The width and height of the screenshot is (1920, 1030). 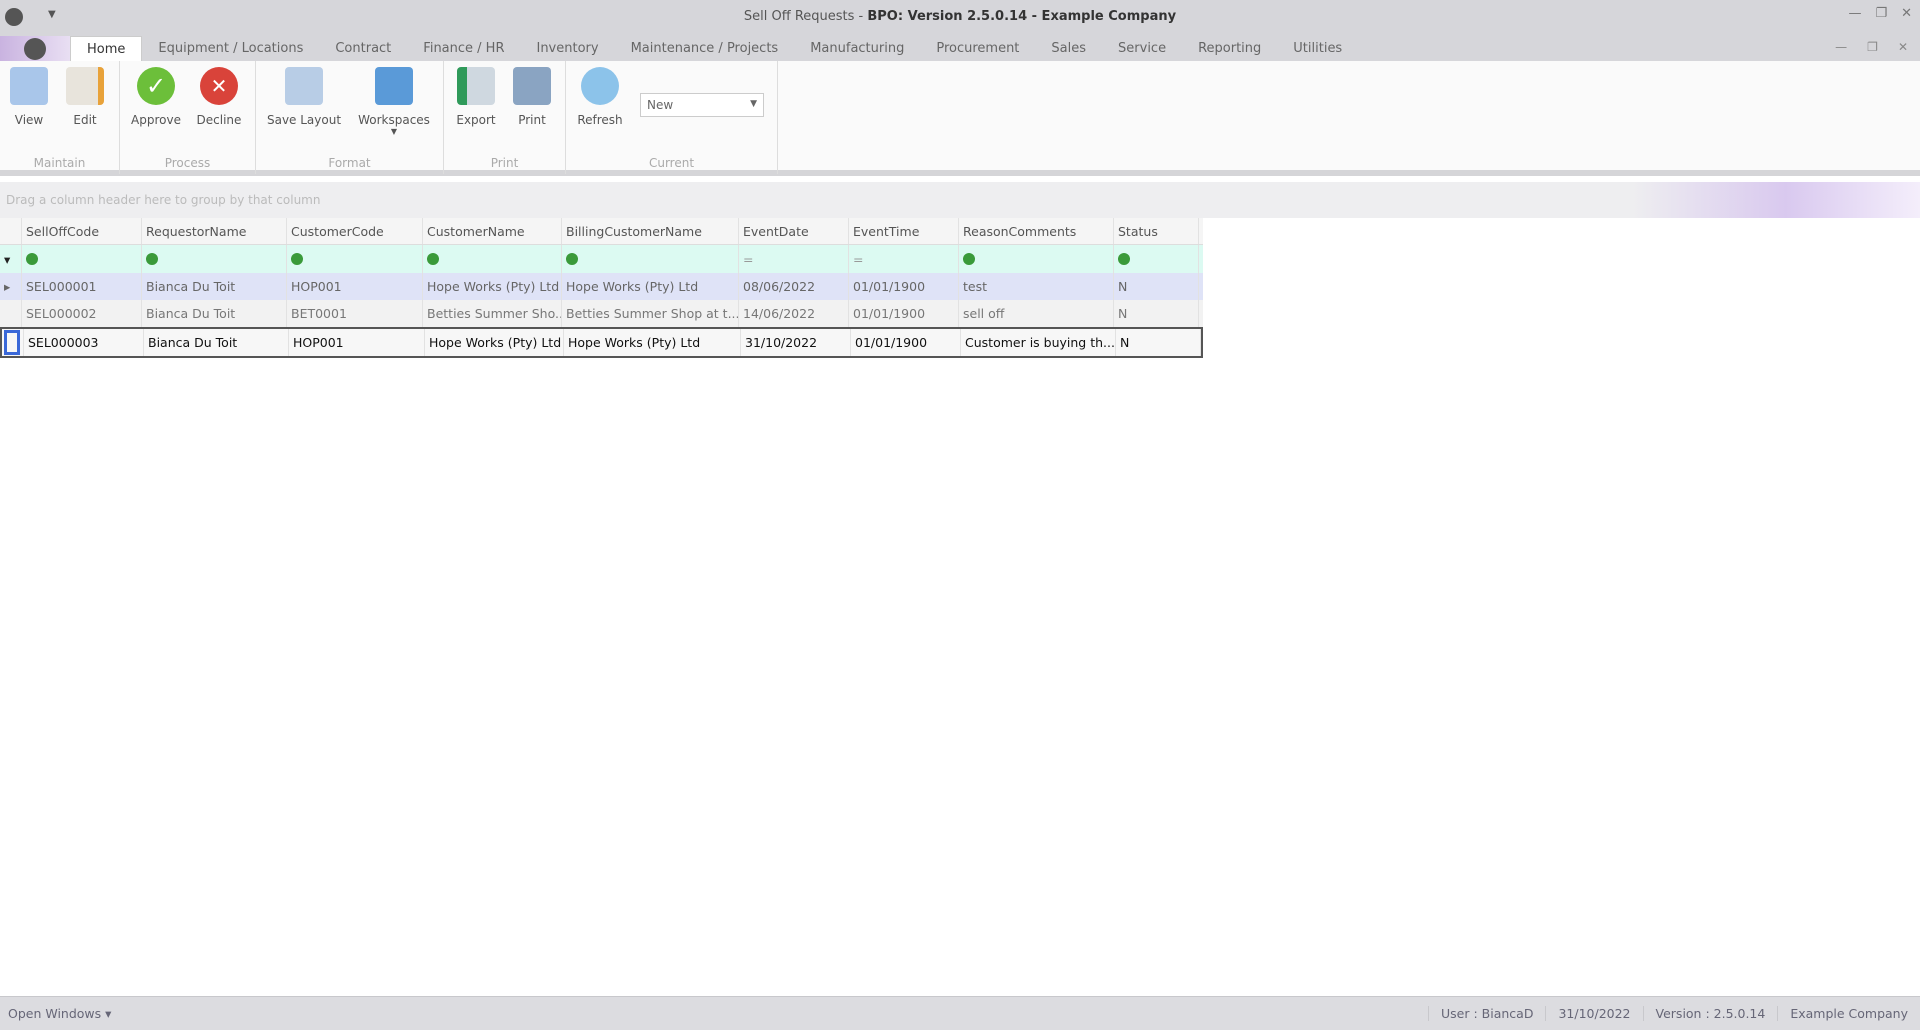 I want to click on table-cell: test, so click(x=1036, y=286).